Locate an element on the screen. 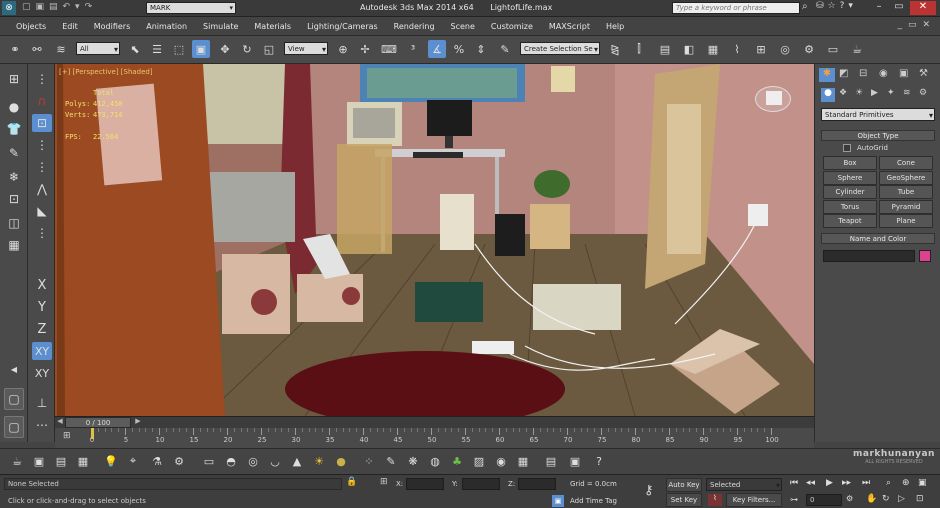 The width and height of the screenshot is (940, 508). zoom-region-icon: ▣ is located at coordinates (922, 483).